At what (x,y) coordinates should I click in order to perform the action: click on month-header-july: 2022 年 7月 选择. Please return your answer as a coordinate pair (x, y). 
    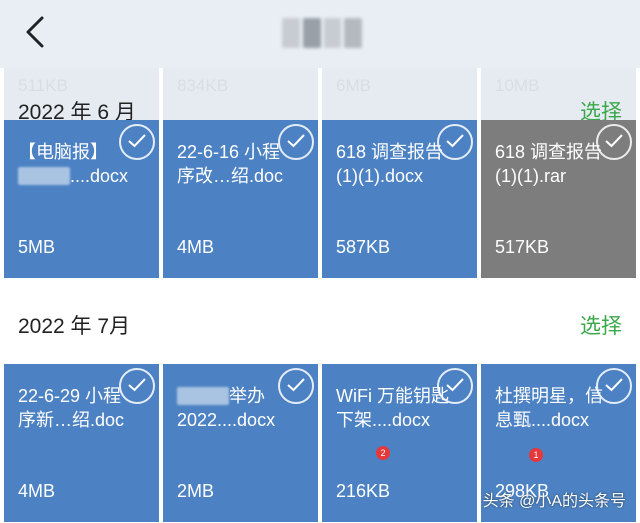
    Looking at the image, I should click on (320, 324).